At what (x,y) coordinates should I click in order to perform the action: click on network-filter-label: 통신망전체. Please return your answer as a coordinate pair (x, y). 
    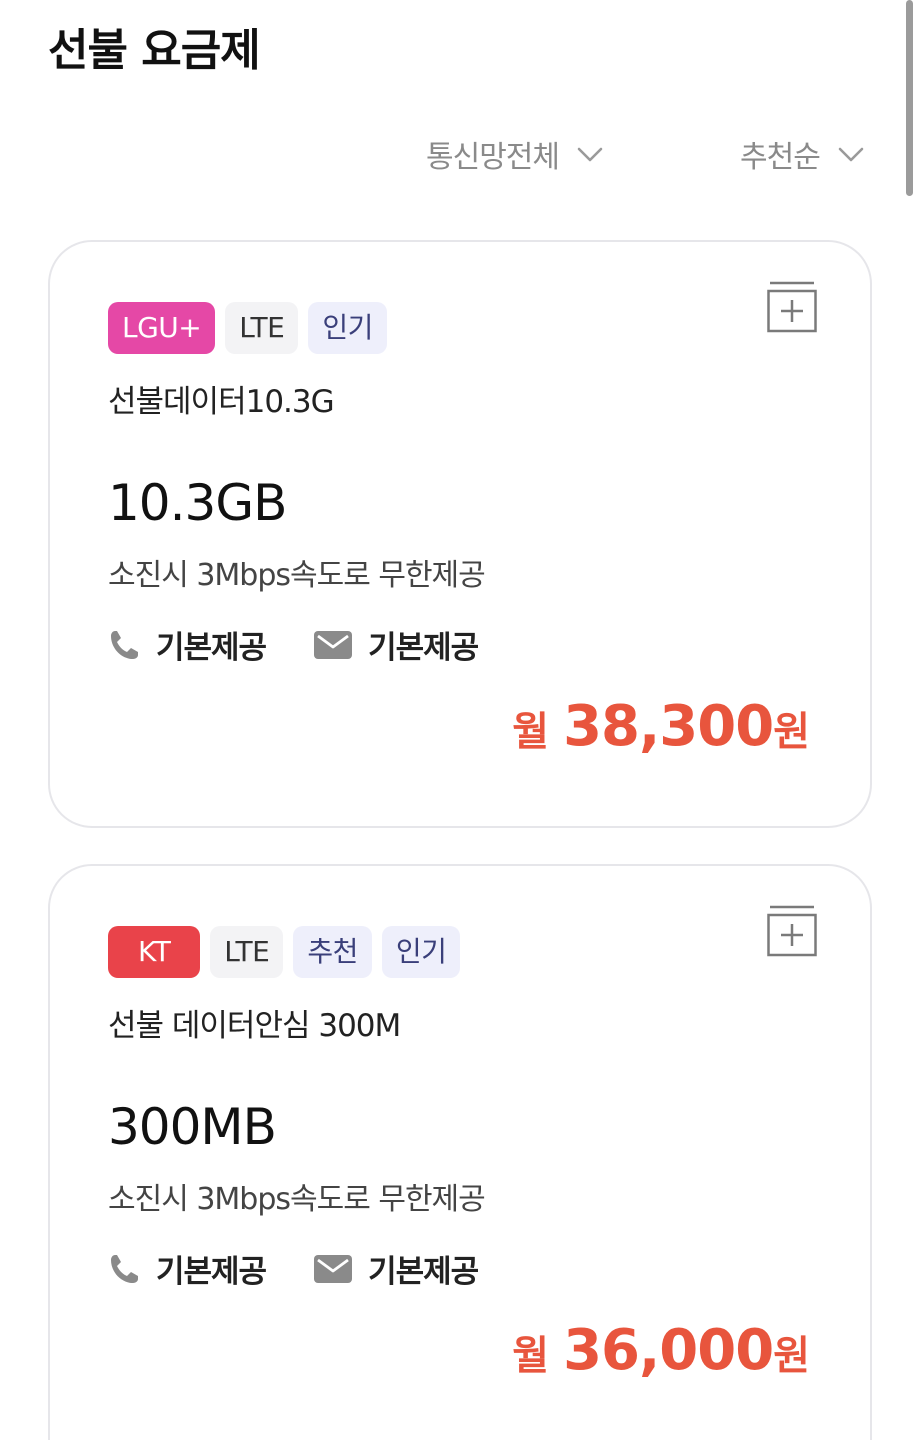
    Looking at the image, I should click on (493, 157).